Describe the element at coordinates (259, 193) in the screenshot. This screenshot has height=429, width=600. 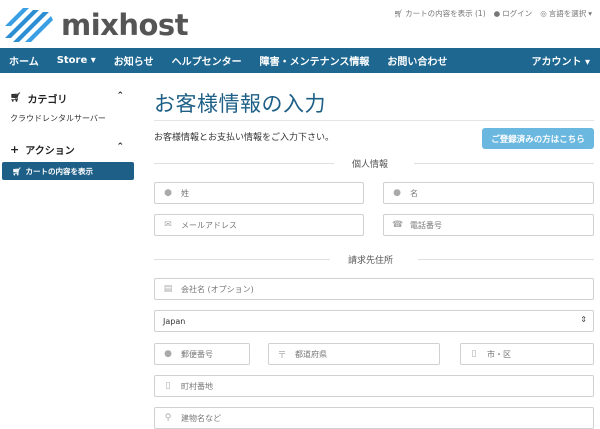
I see `last-name-field: ● 姓` at that location.